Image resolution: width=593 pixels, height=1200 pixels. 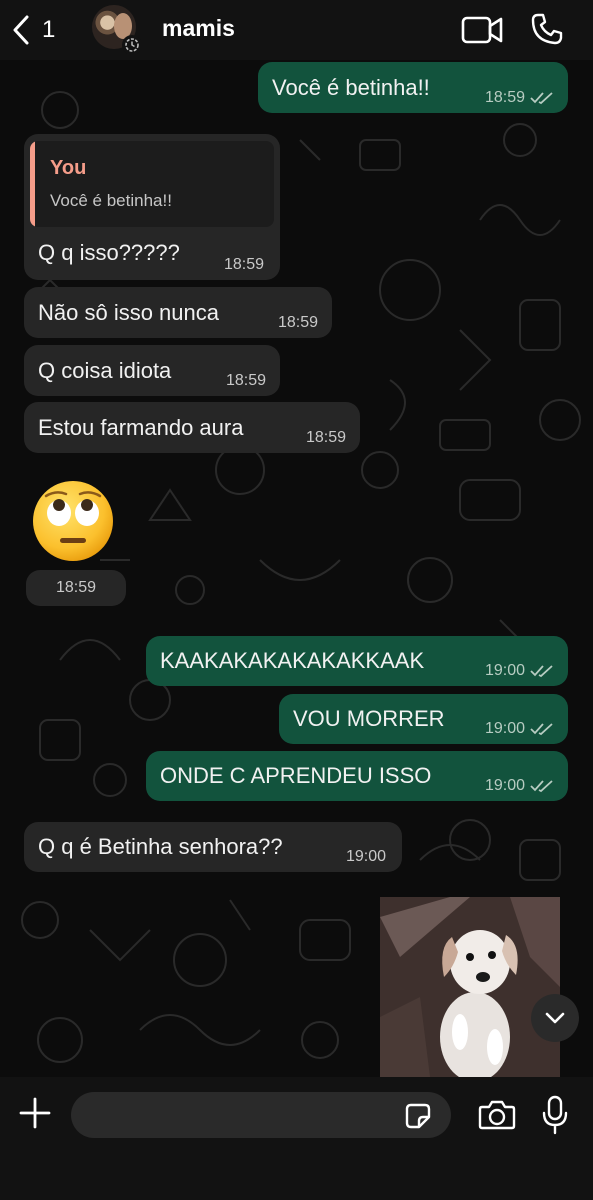 I want to click on message-bubble-incoming: Q coisa idiota 18:59, so click(x=152, y=370).